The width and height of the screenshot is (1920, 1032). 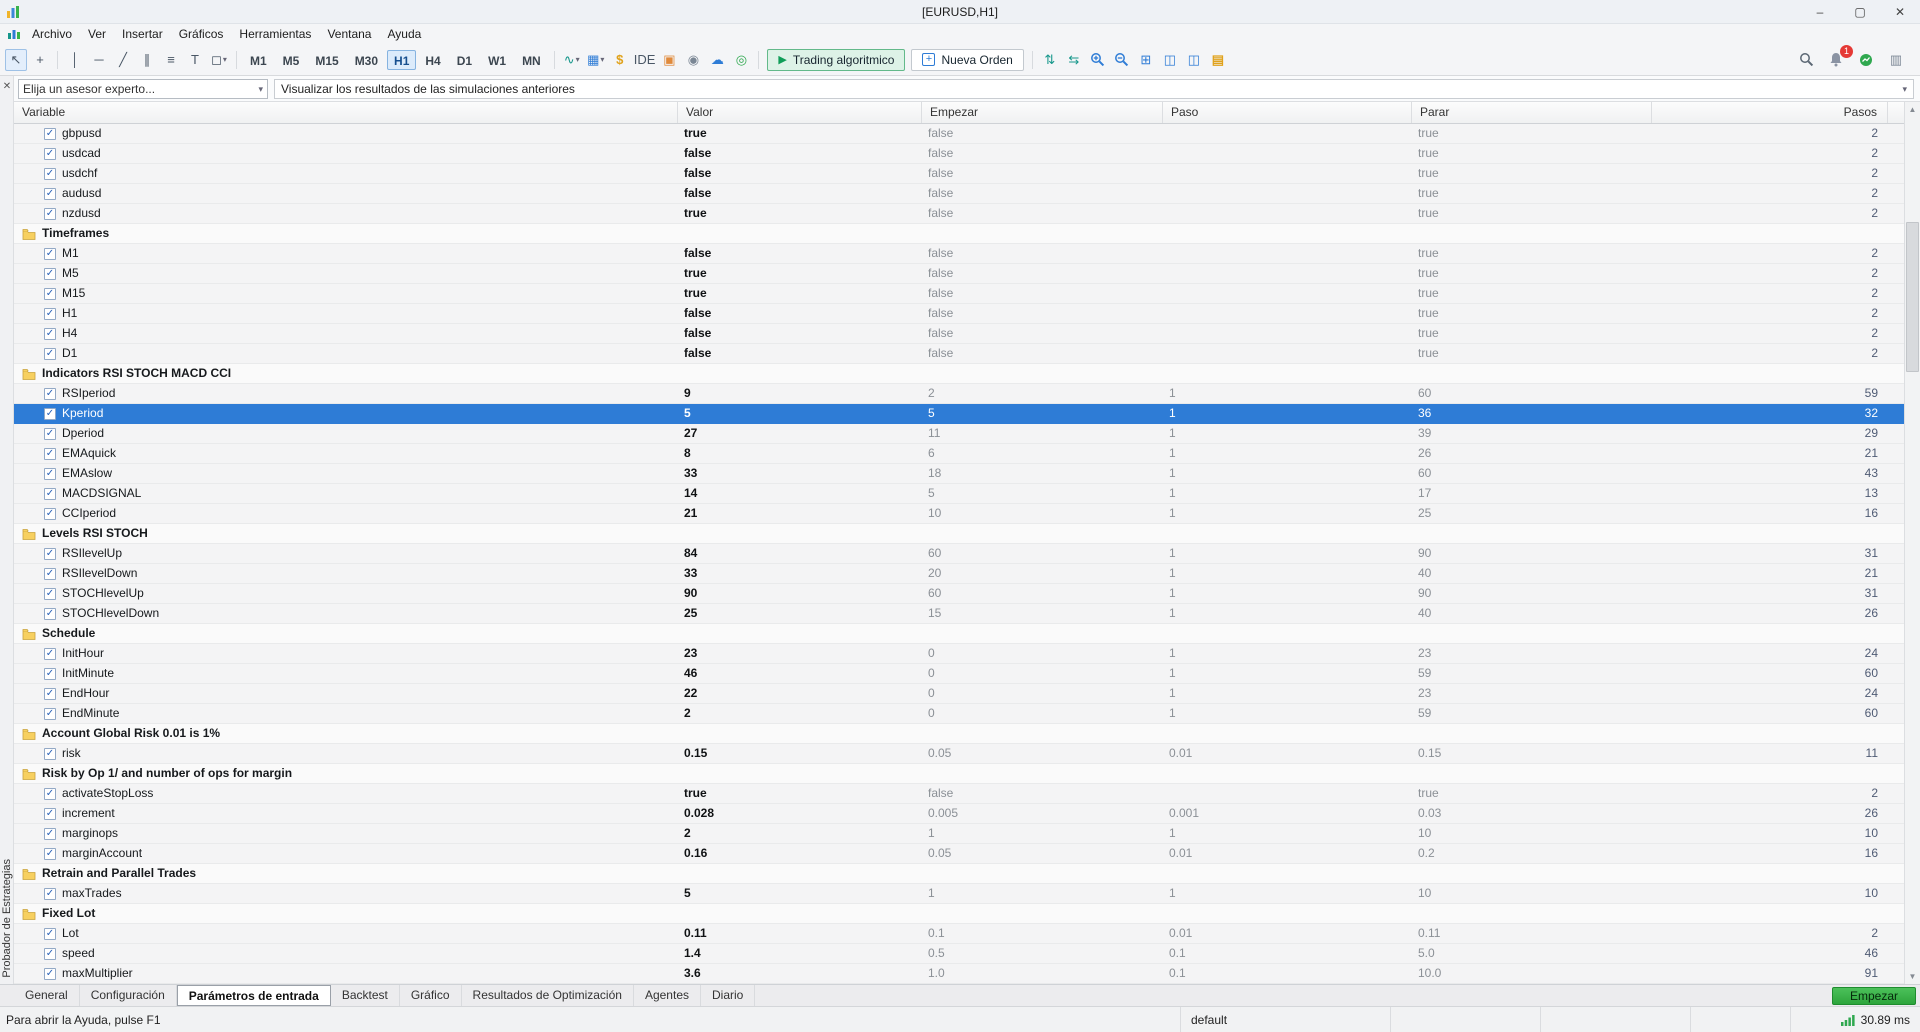 I want to click on timeframe-m1: M1, so click(x=258, y=60).